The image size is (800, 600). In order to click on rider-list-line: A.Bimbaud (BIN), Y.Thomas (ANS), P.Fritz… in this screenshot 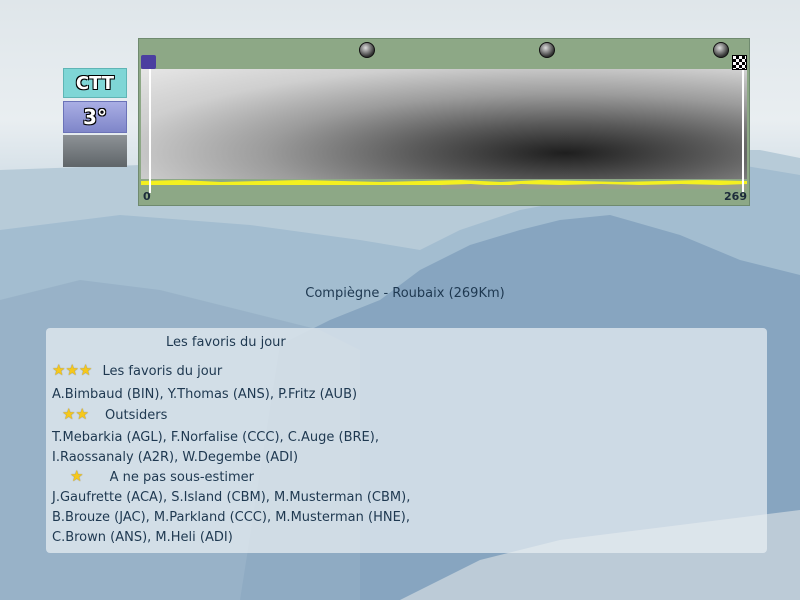, I will do `click(205, 394)`.